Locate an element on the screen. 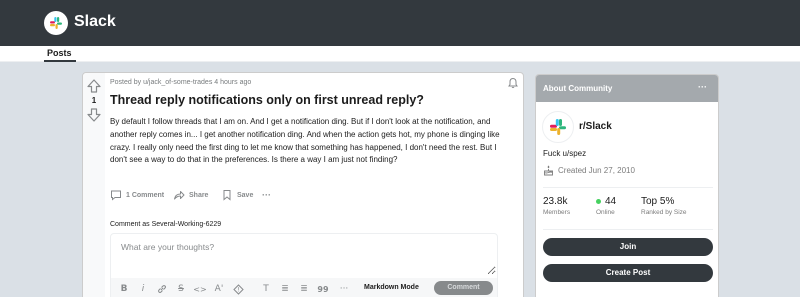 The width and height of the screenshot is (800, 297). upvote-icon is located at coordinates (94, 86).